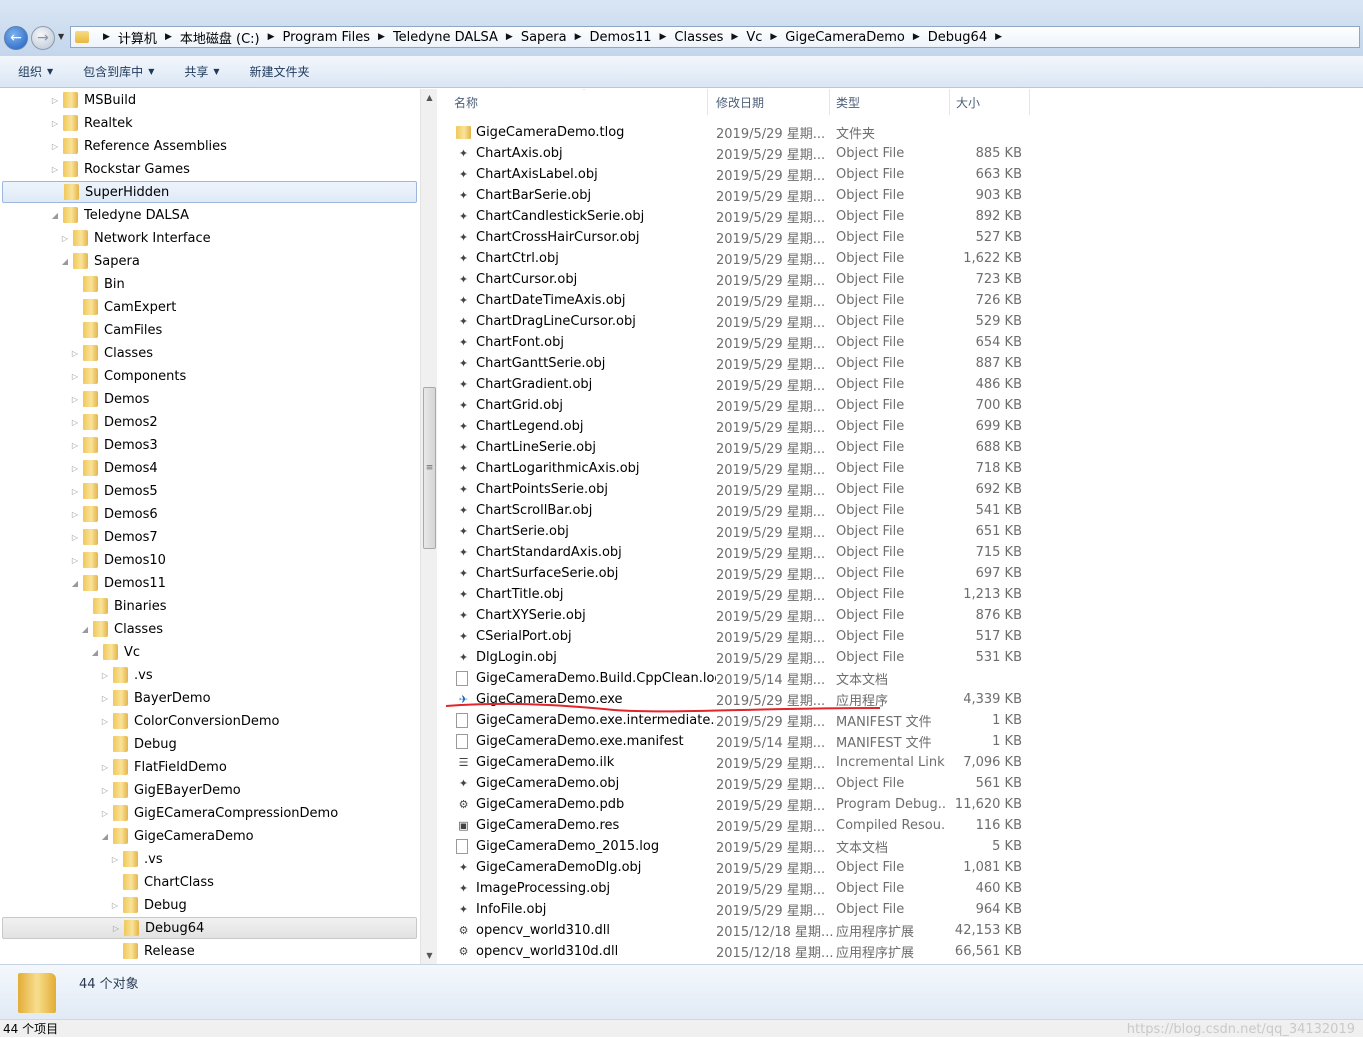  I want to click on share-button: 共享 ▼, so click(201, 71).